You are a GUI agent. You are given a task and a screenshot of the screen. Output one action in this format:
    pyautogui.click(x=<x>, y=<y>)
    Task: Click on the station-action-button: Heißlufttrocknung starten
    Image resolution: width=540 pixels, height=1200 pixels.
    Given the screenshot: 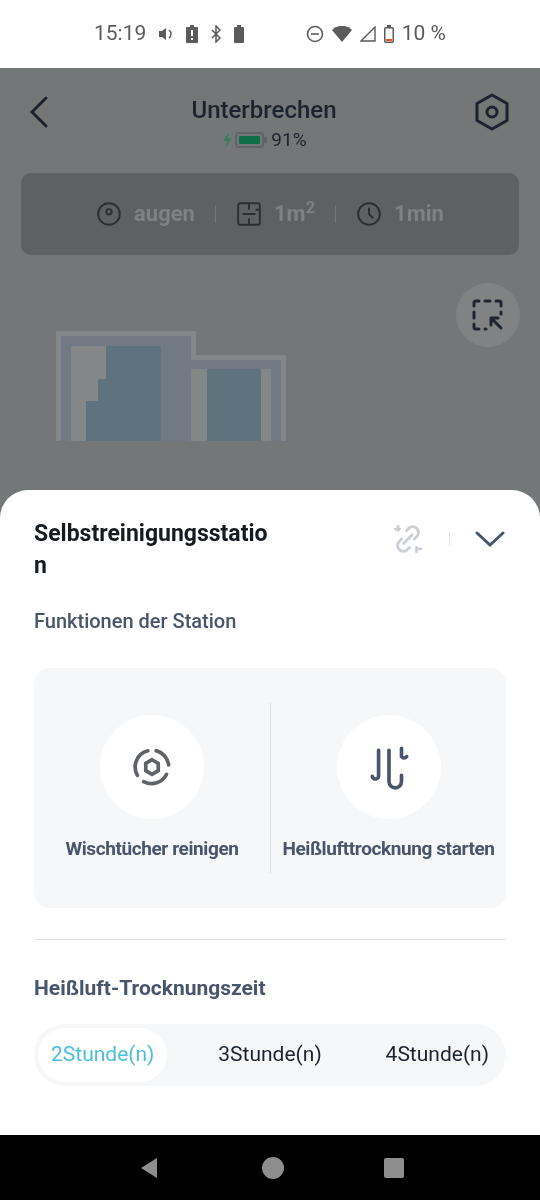 What is the action you would take?
    pyautogui.click(x=388, y=788)
    